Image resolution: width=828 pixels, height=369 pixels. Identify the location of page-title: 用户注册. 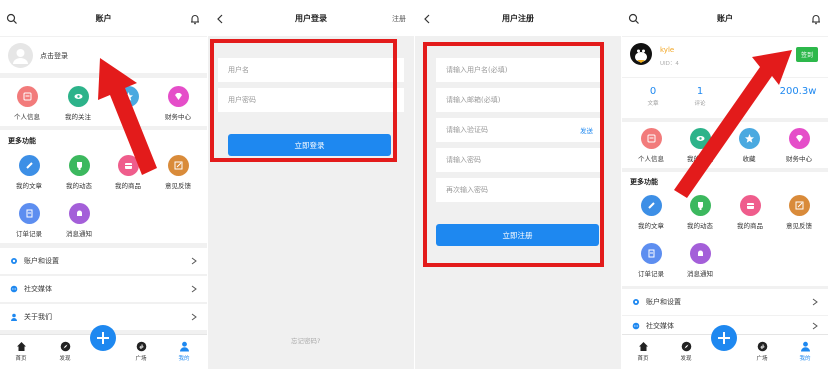
(518, 18).